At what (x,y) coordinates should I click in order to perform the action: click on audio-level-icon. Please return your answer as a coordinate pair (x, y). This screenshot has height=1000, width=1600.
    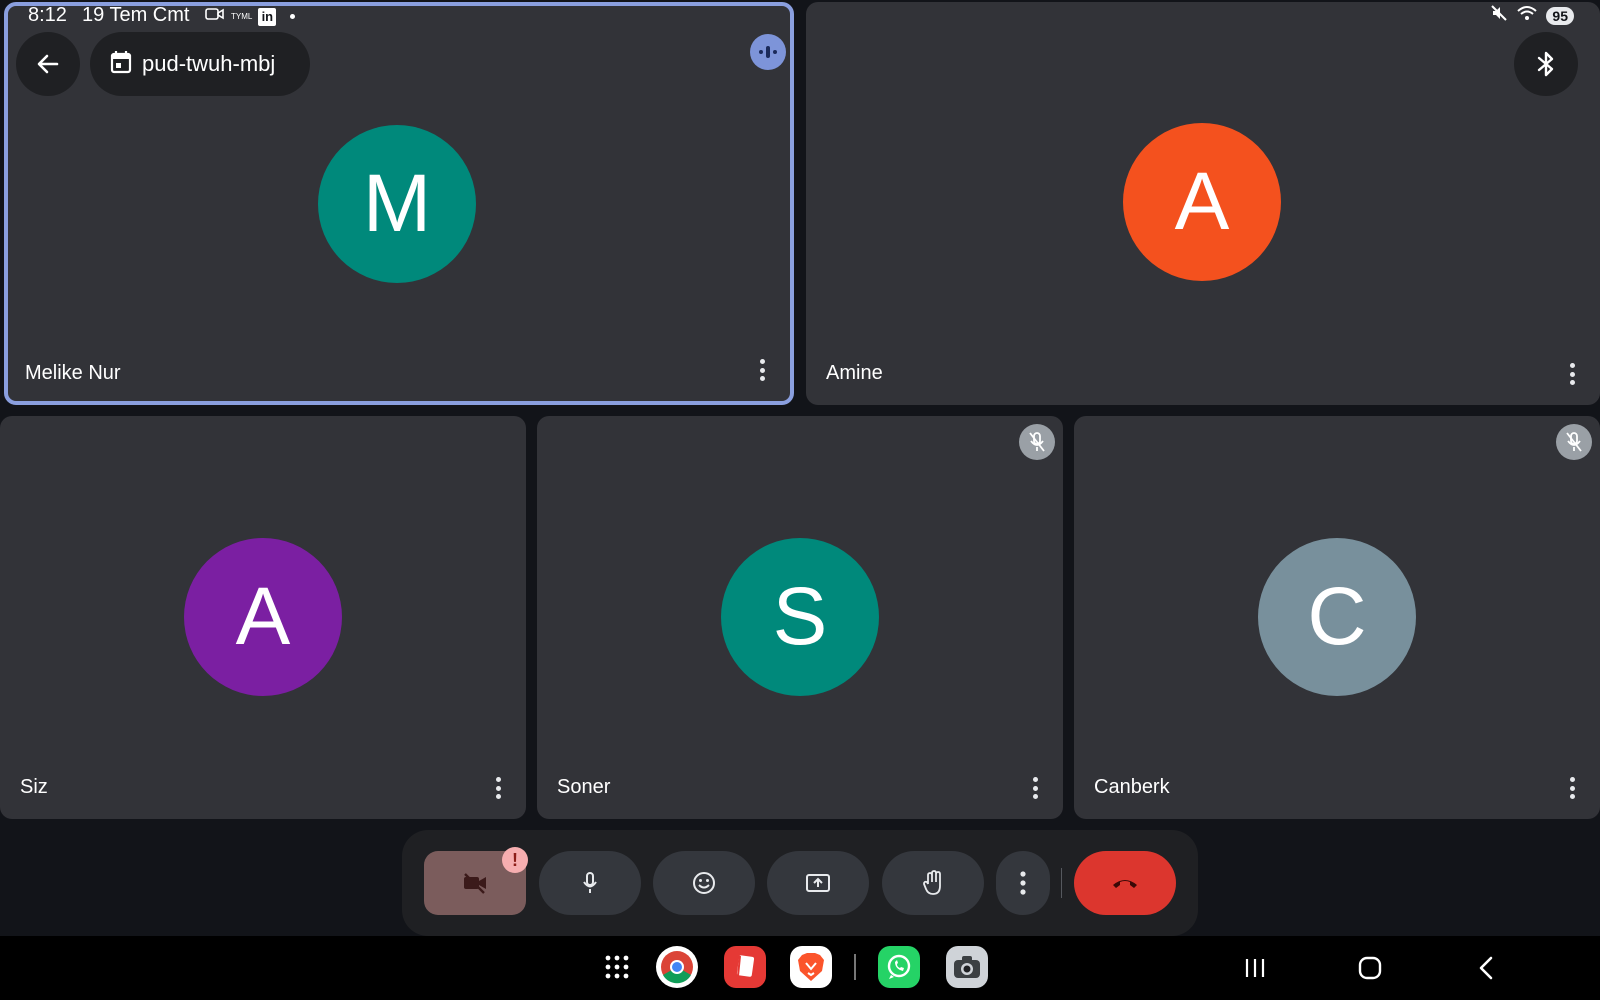
    Looking at the image, I should click on (768, 52).